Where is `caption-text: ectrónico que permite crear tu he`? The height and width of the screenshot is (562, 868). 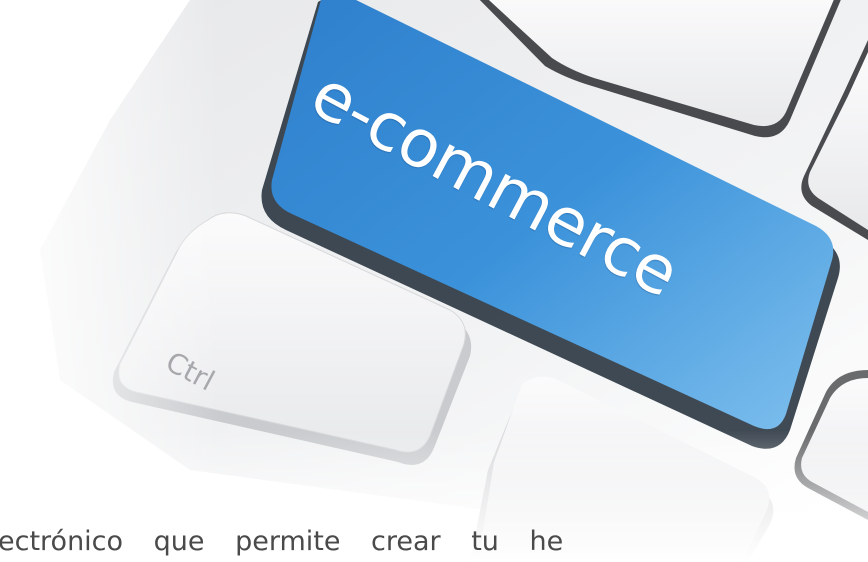 caption-text: ectrónico que permite crear tu he is located at coordinates (282, 541).